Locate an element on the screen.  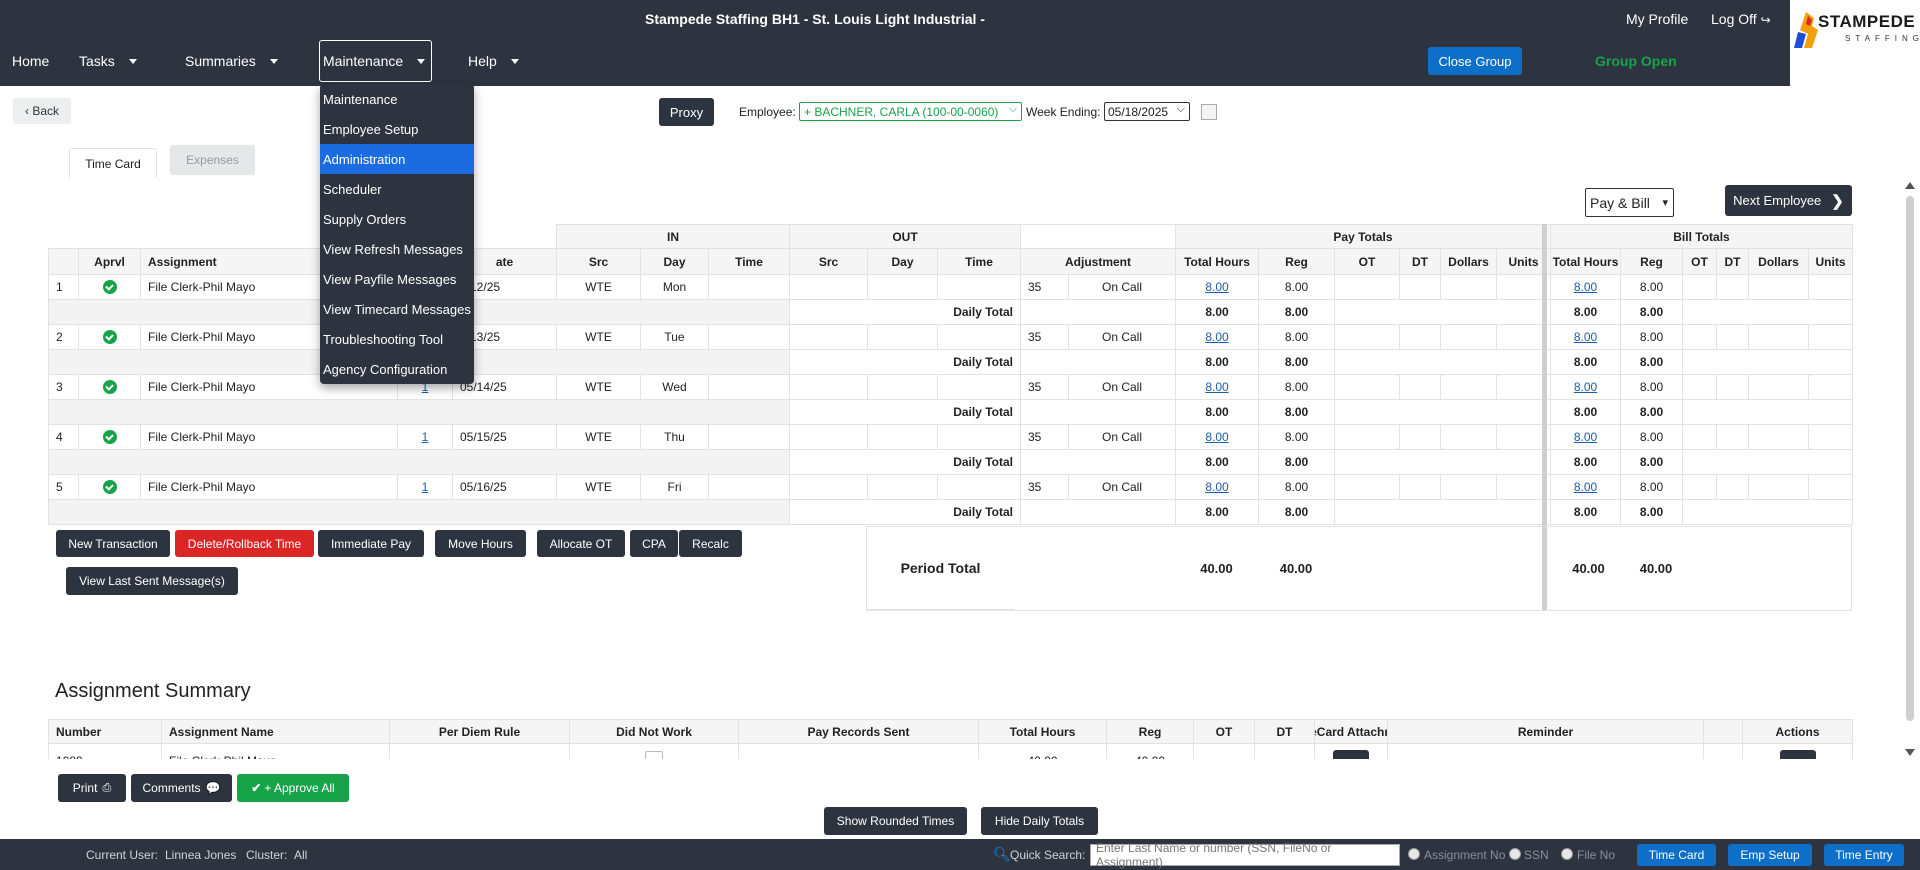
approve-all-button: ✔ + Approve All is located at coordinates (293, 788).